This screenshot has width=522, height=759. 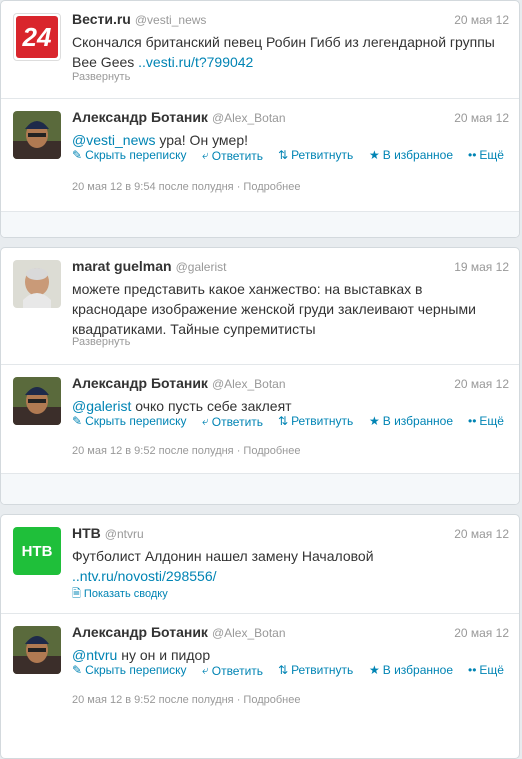 I want to click on show-summary-link: 🗎 Показать сводку, so click(x=120, y=594).